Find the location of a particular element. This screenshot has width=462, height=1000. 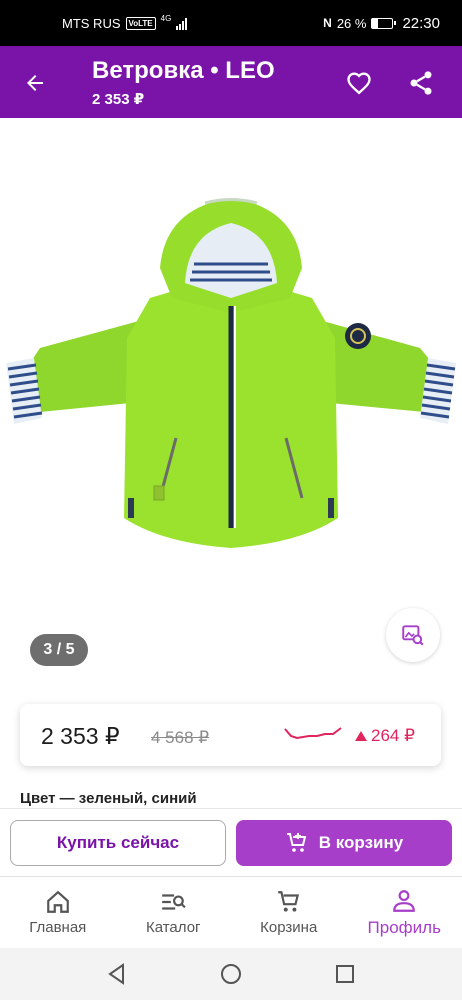

price-change-value: 264 ₽ is located at coordinates (393, 735).